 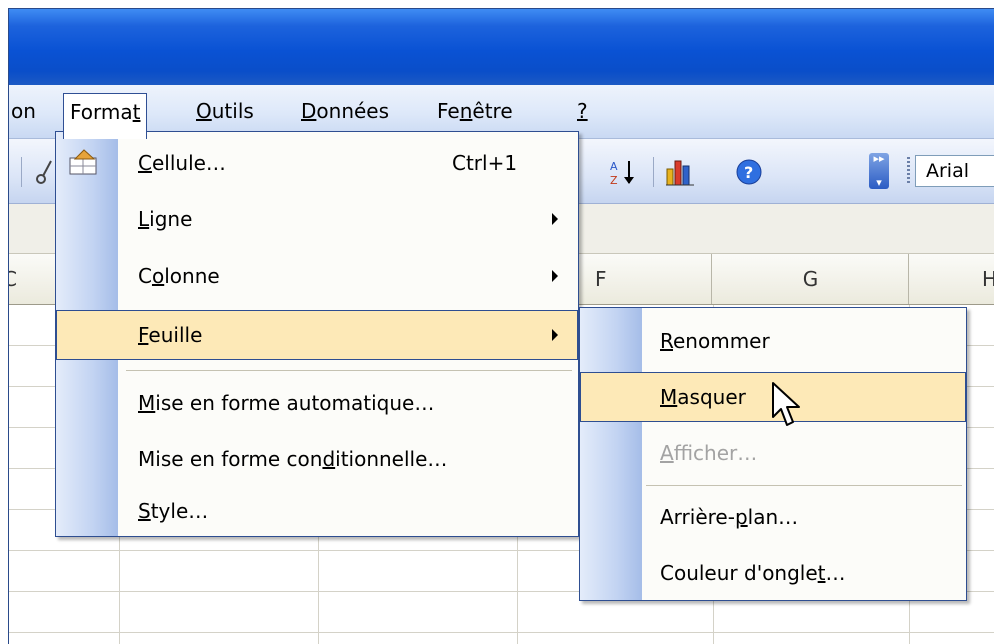 I want to click on menu-format: Format, so click(x=105, y=116).